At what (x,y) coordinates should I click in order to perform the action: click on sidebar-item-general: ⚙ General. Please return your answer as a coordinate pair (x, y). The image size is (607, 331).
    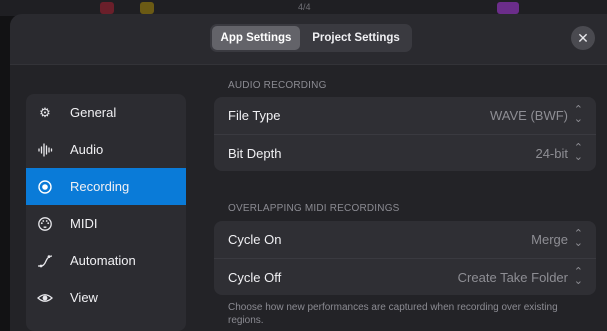
    Looking at the image, I should click on (106, 112).